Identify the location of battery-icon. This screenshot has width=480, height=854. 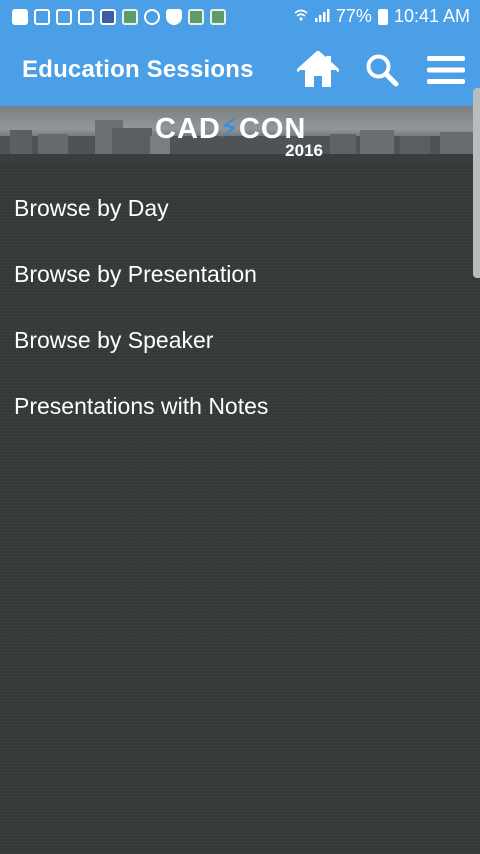
(382, 16).